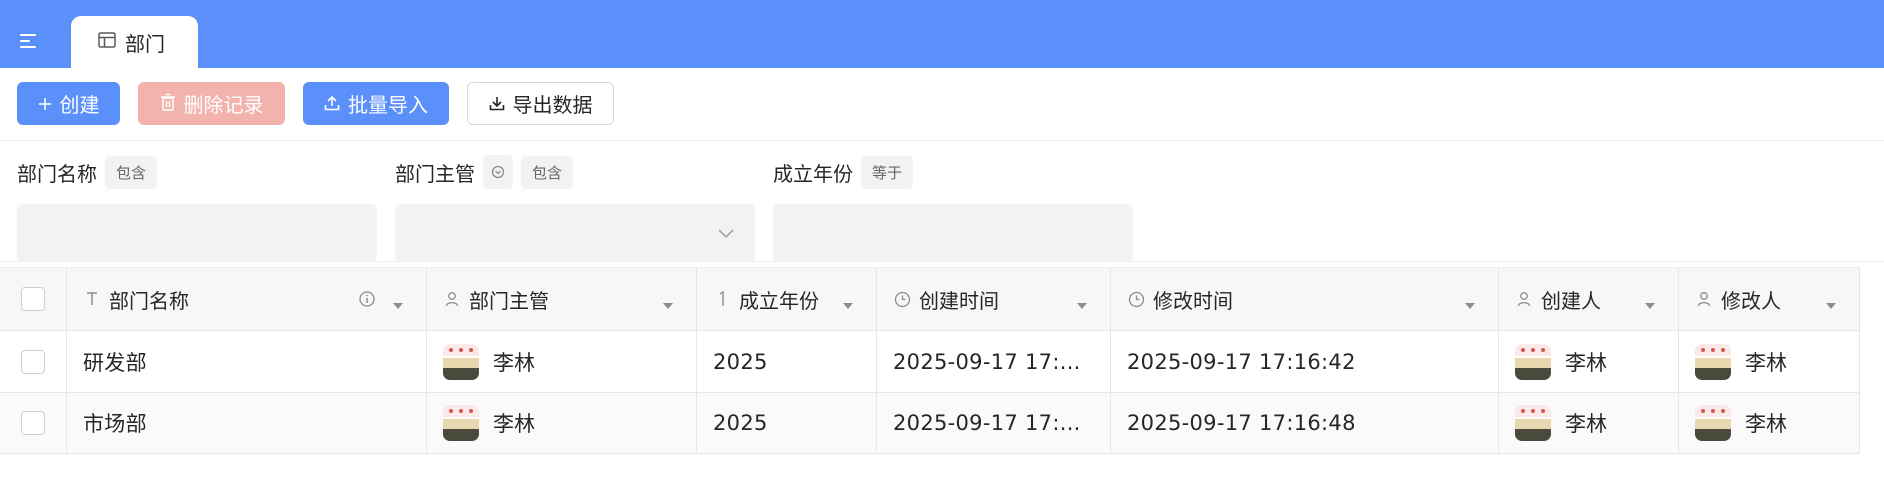 Image resolution: width=1884 pixels, height=490 pixels. What do you see at coordinates (1305, 299) in the screenshot?
I see `column-header-updated-at: 修改时间` at bounding box center [1305, 299].